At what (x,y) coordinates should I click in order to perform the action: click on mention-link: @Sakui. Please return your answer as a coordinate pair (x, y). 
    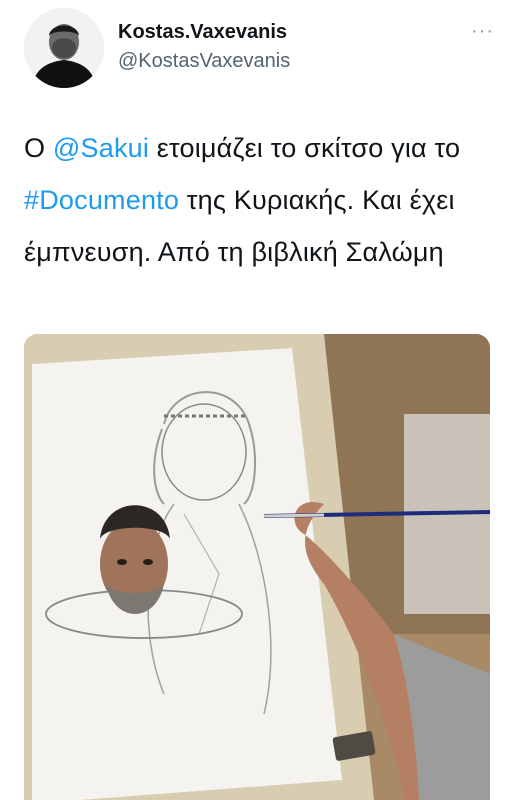
    Looking at the image, I should click on (101, 148).